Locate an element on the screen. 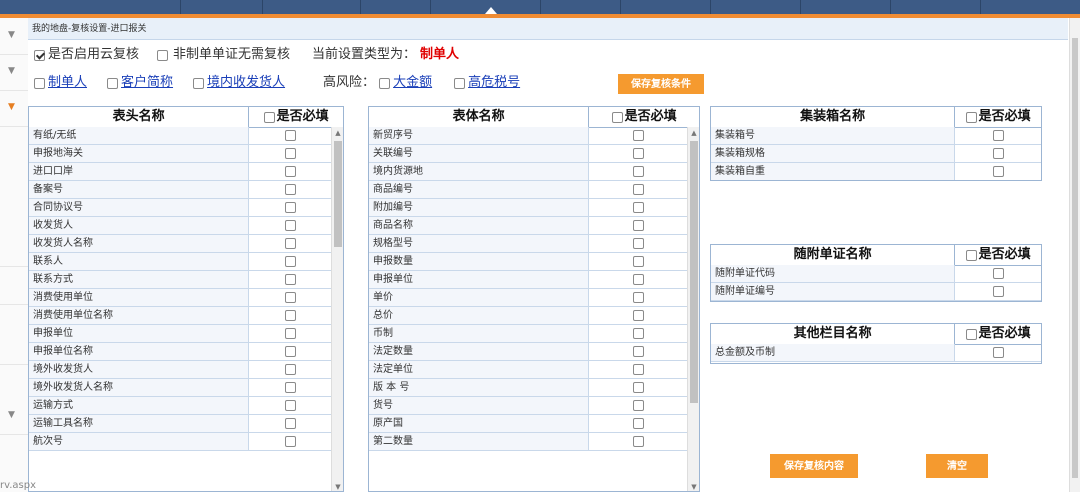 The width and height of the screenshot is (1080, 492). field-name-cell: 消费使用单位名称 is located at coordinates (139, 315).